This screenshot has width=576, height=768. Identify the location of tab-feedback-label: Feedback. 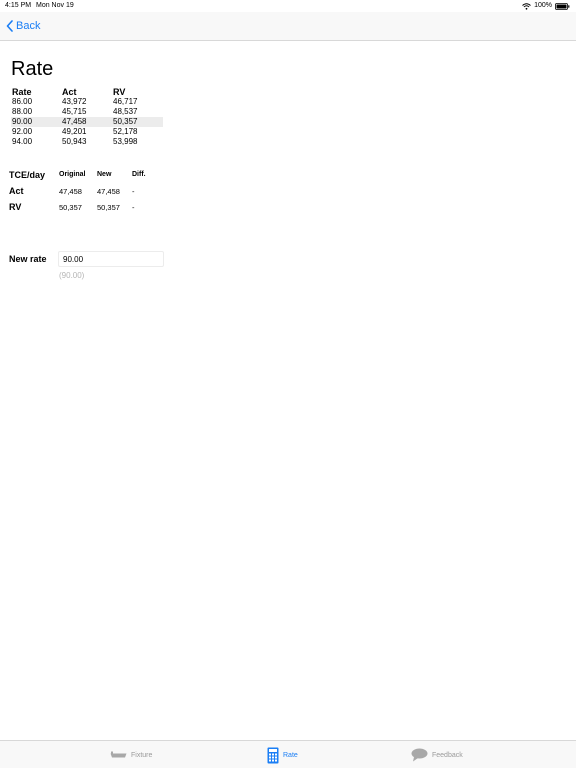
(447, 755).